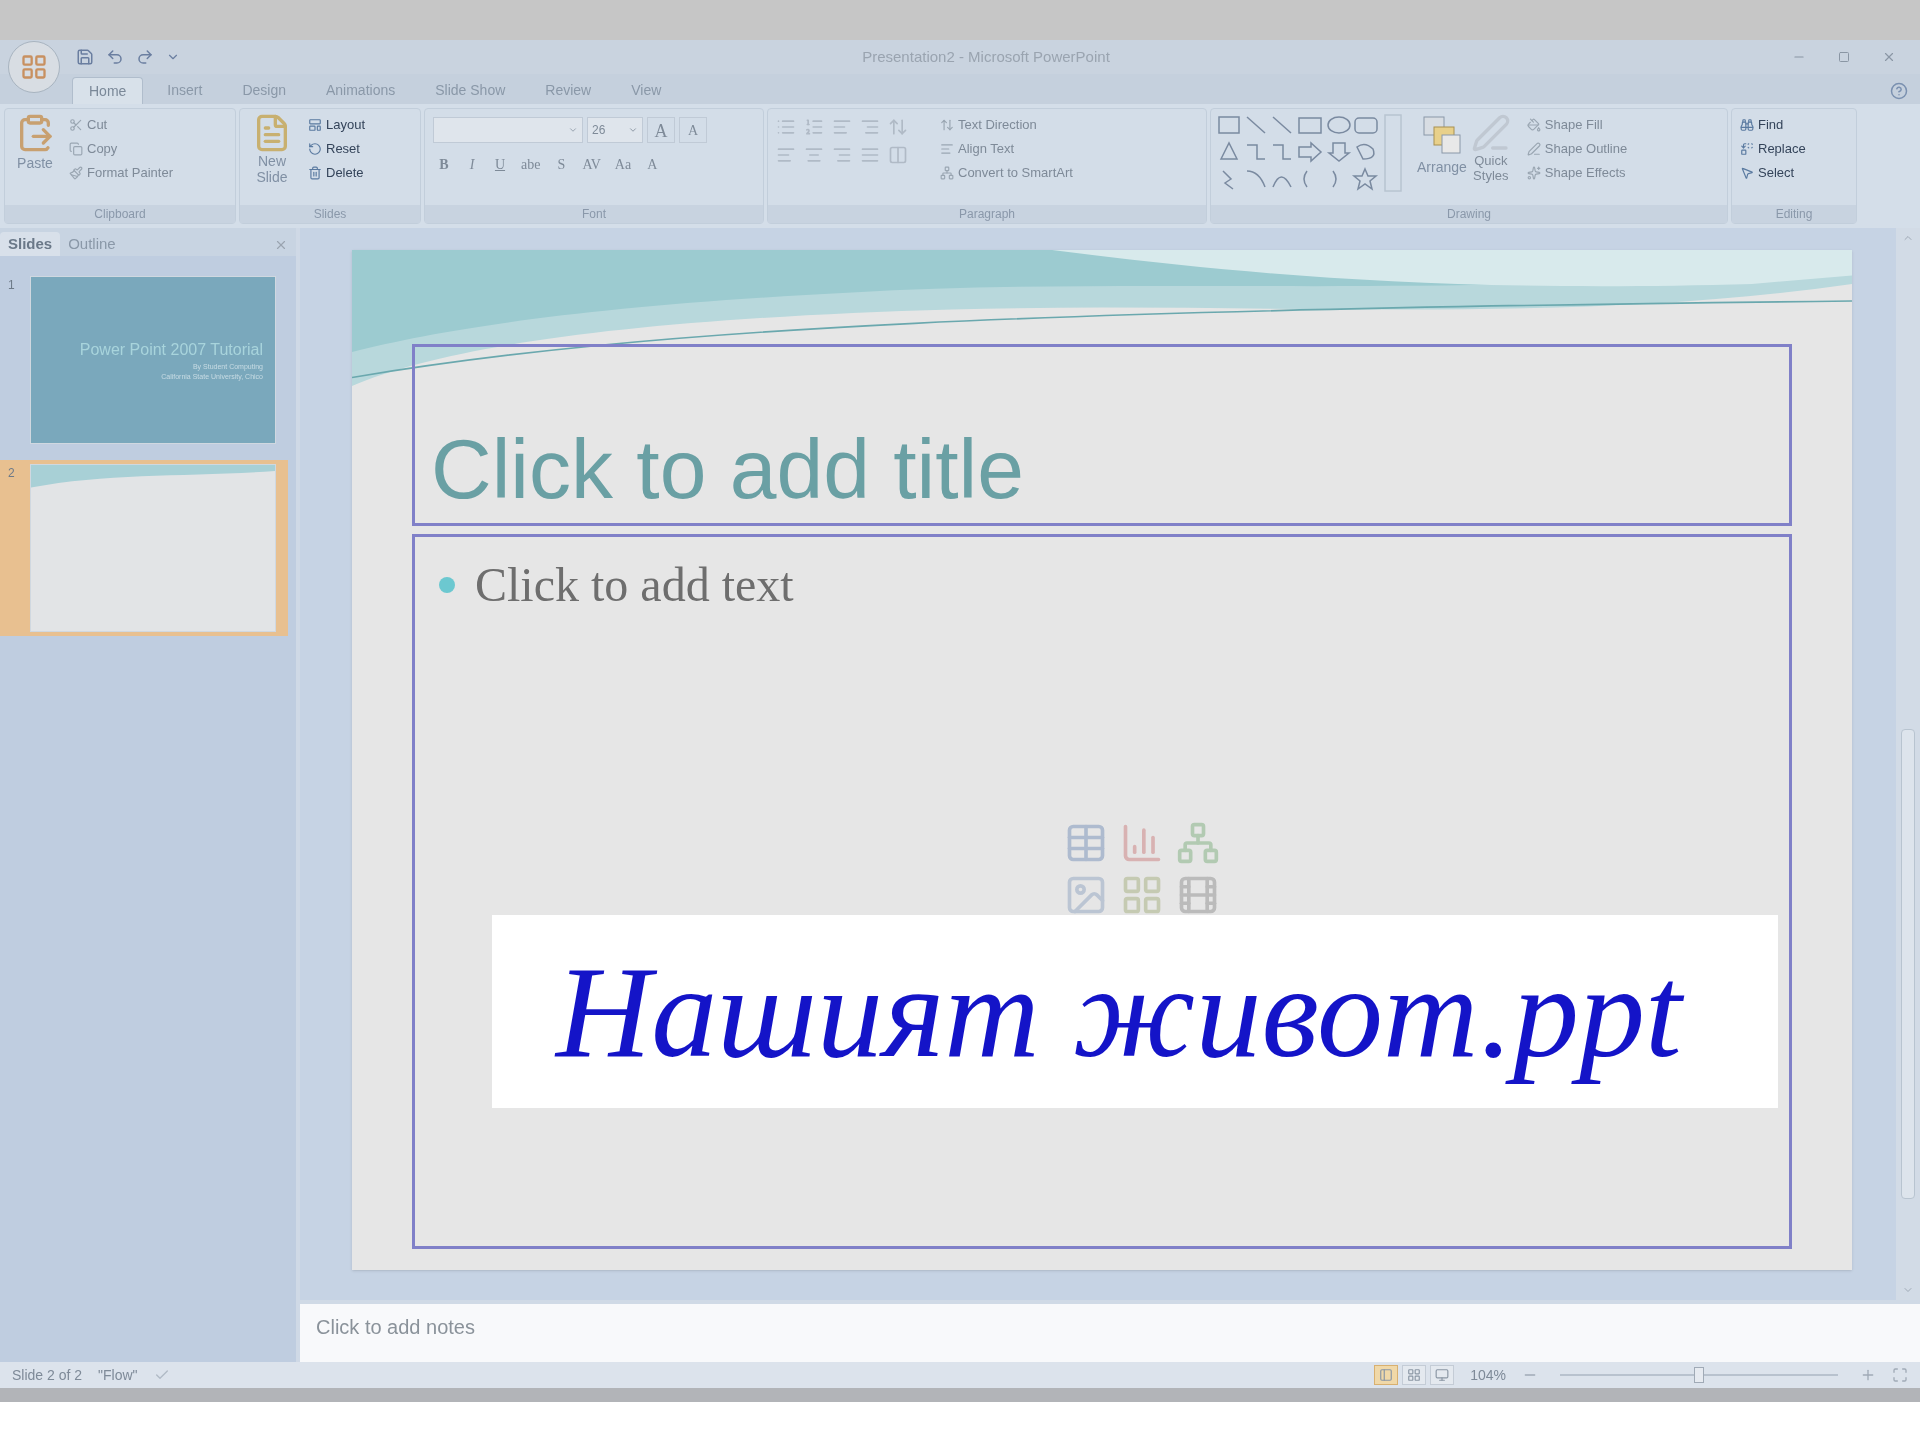  I want to click on ribbon-tab: Insert, so click(185, 90).